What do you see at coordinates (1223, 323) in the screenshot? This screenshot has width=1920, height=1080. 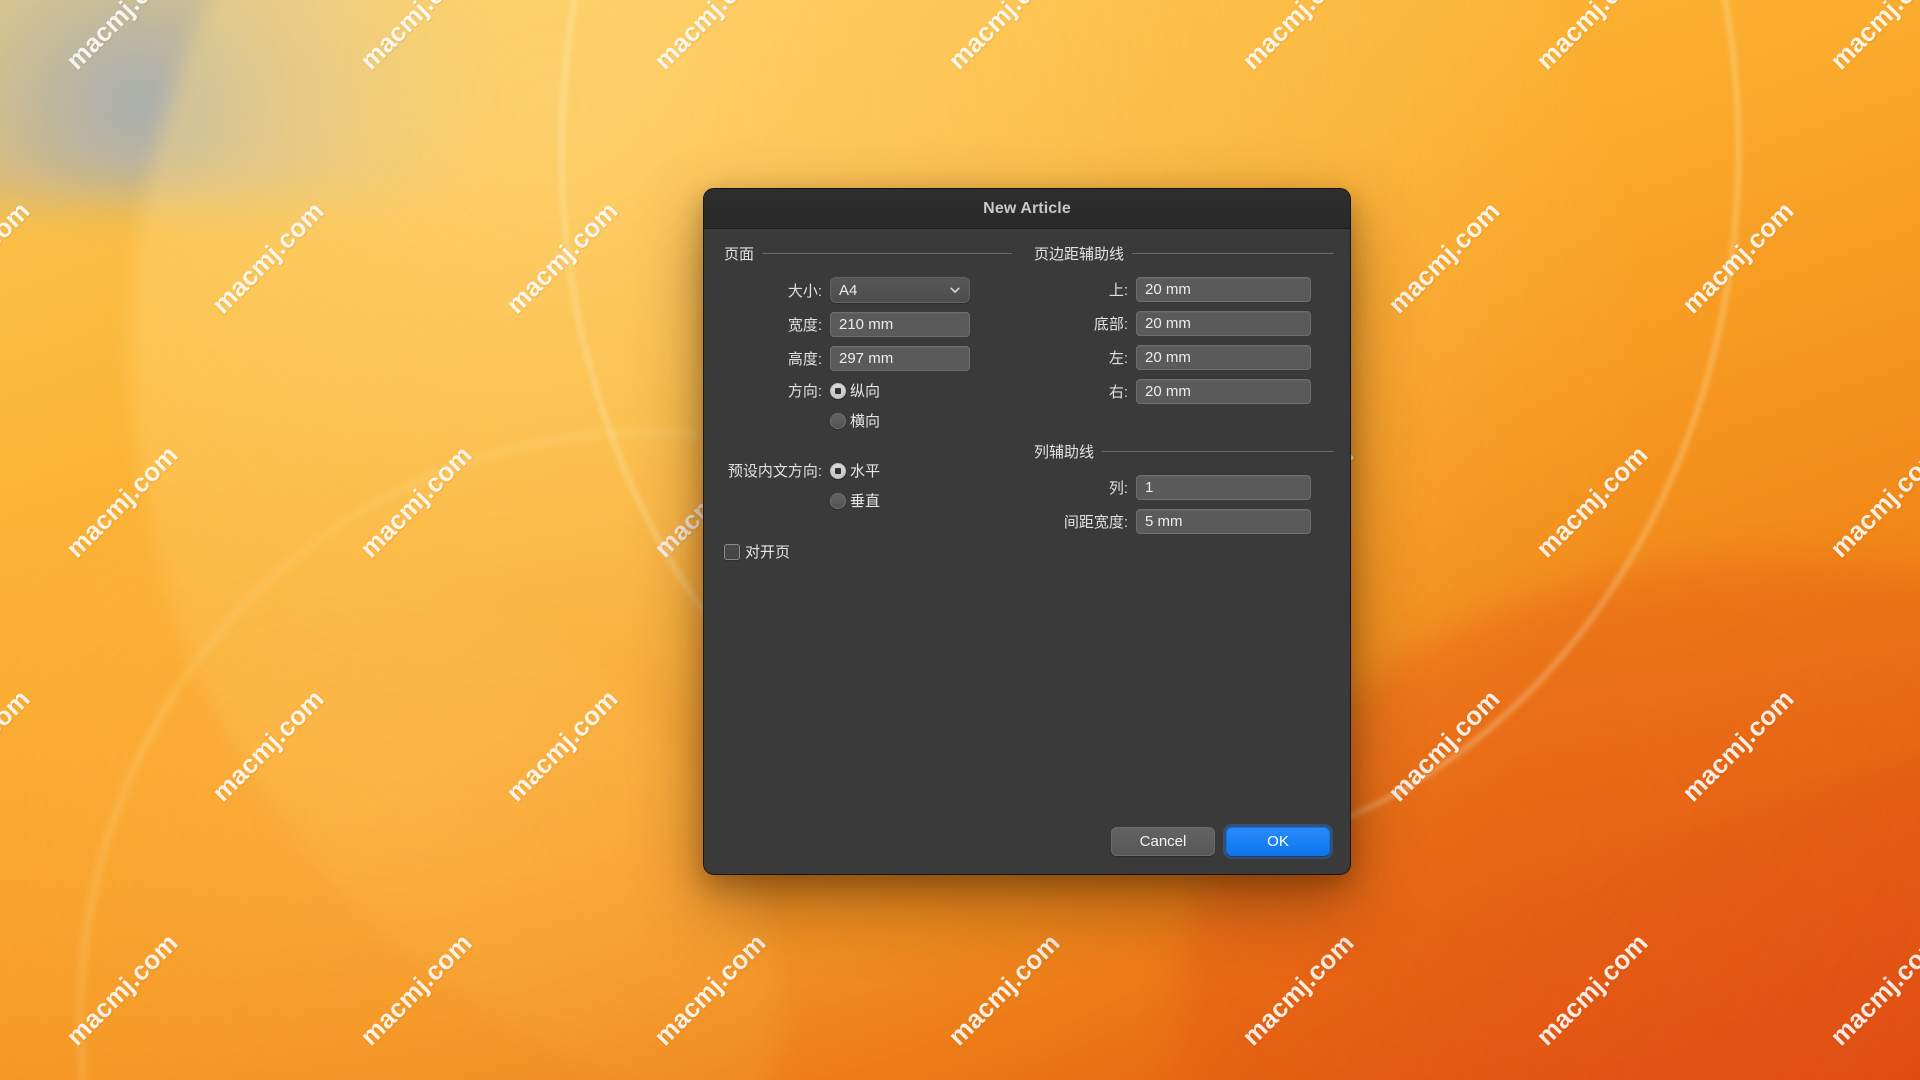 I see `margin-bottom-input: 20 mm` at bounding box center [1223, 323].